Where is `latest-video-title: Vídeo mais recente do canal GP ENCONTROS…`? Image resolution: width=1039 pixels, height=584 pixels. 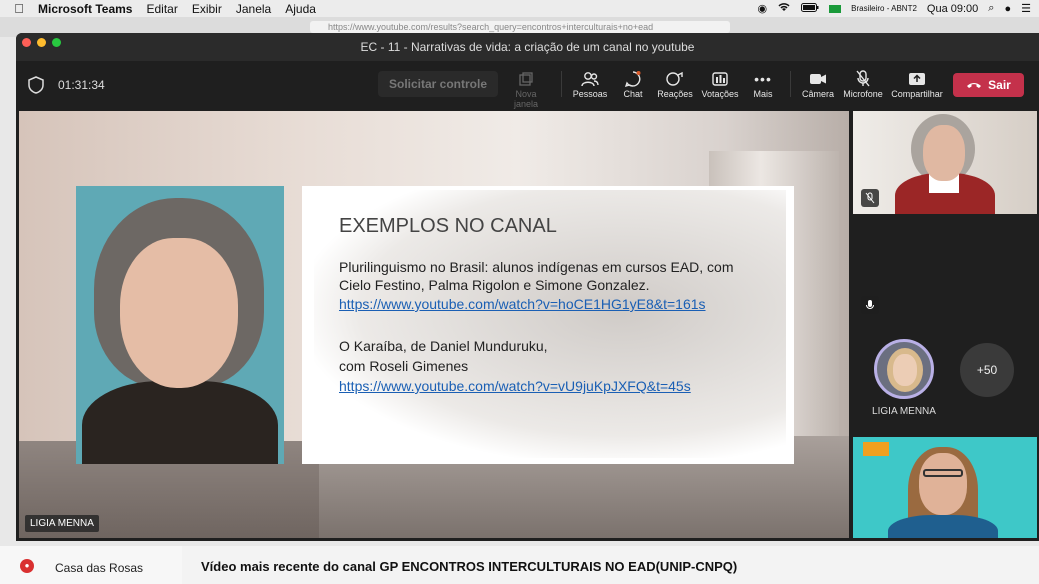 latest-video-title: Vídeo mais recente do canal GP ENCONTROS… is located at coordinates (469, 566).